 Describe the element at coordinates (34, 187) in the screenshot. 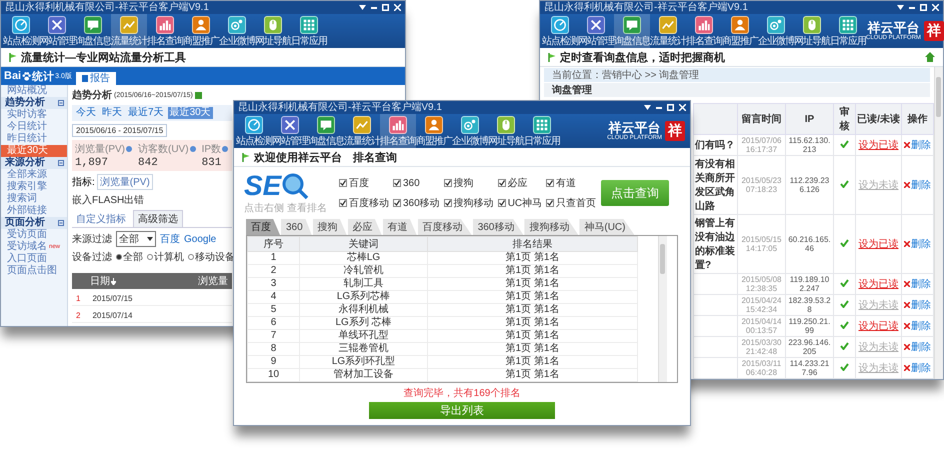

I see `sidebar-item: 搜索引擎` at that location.